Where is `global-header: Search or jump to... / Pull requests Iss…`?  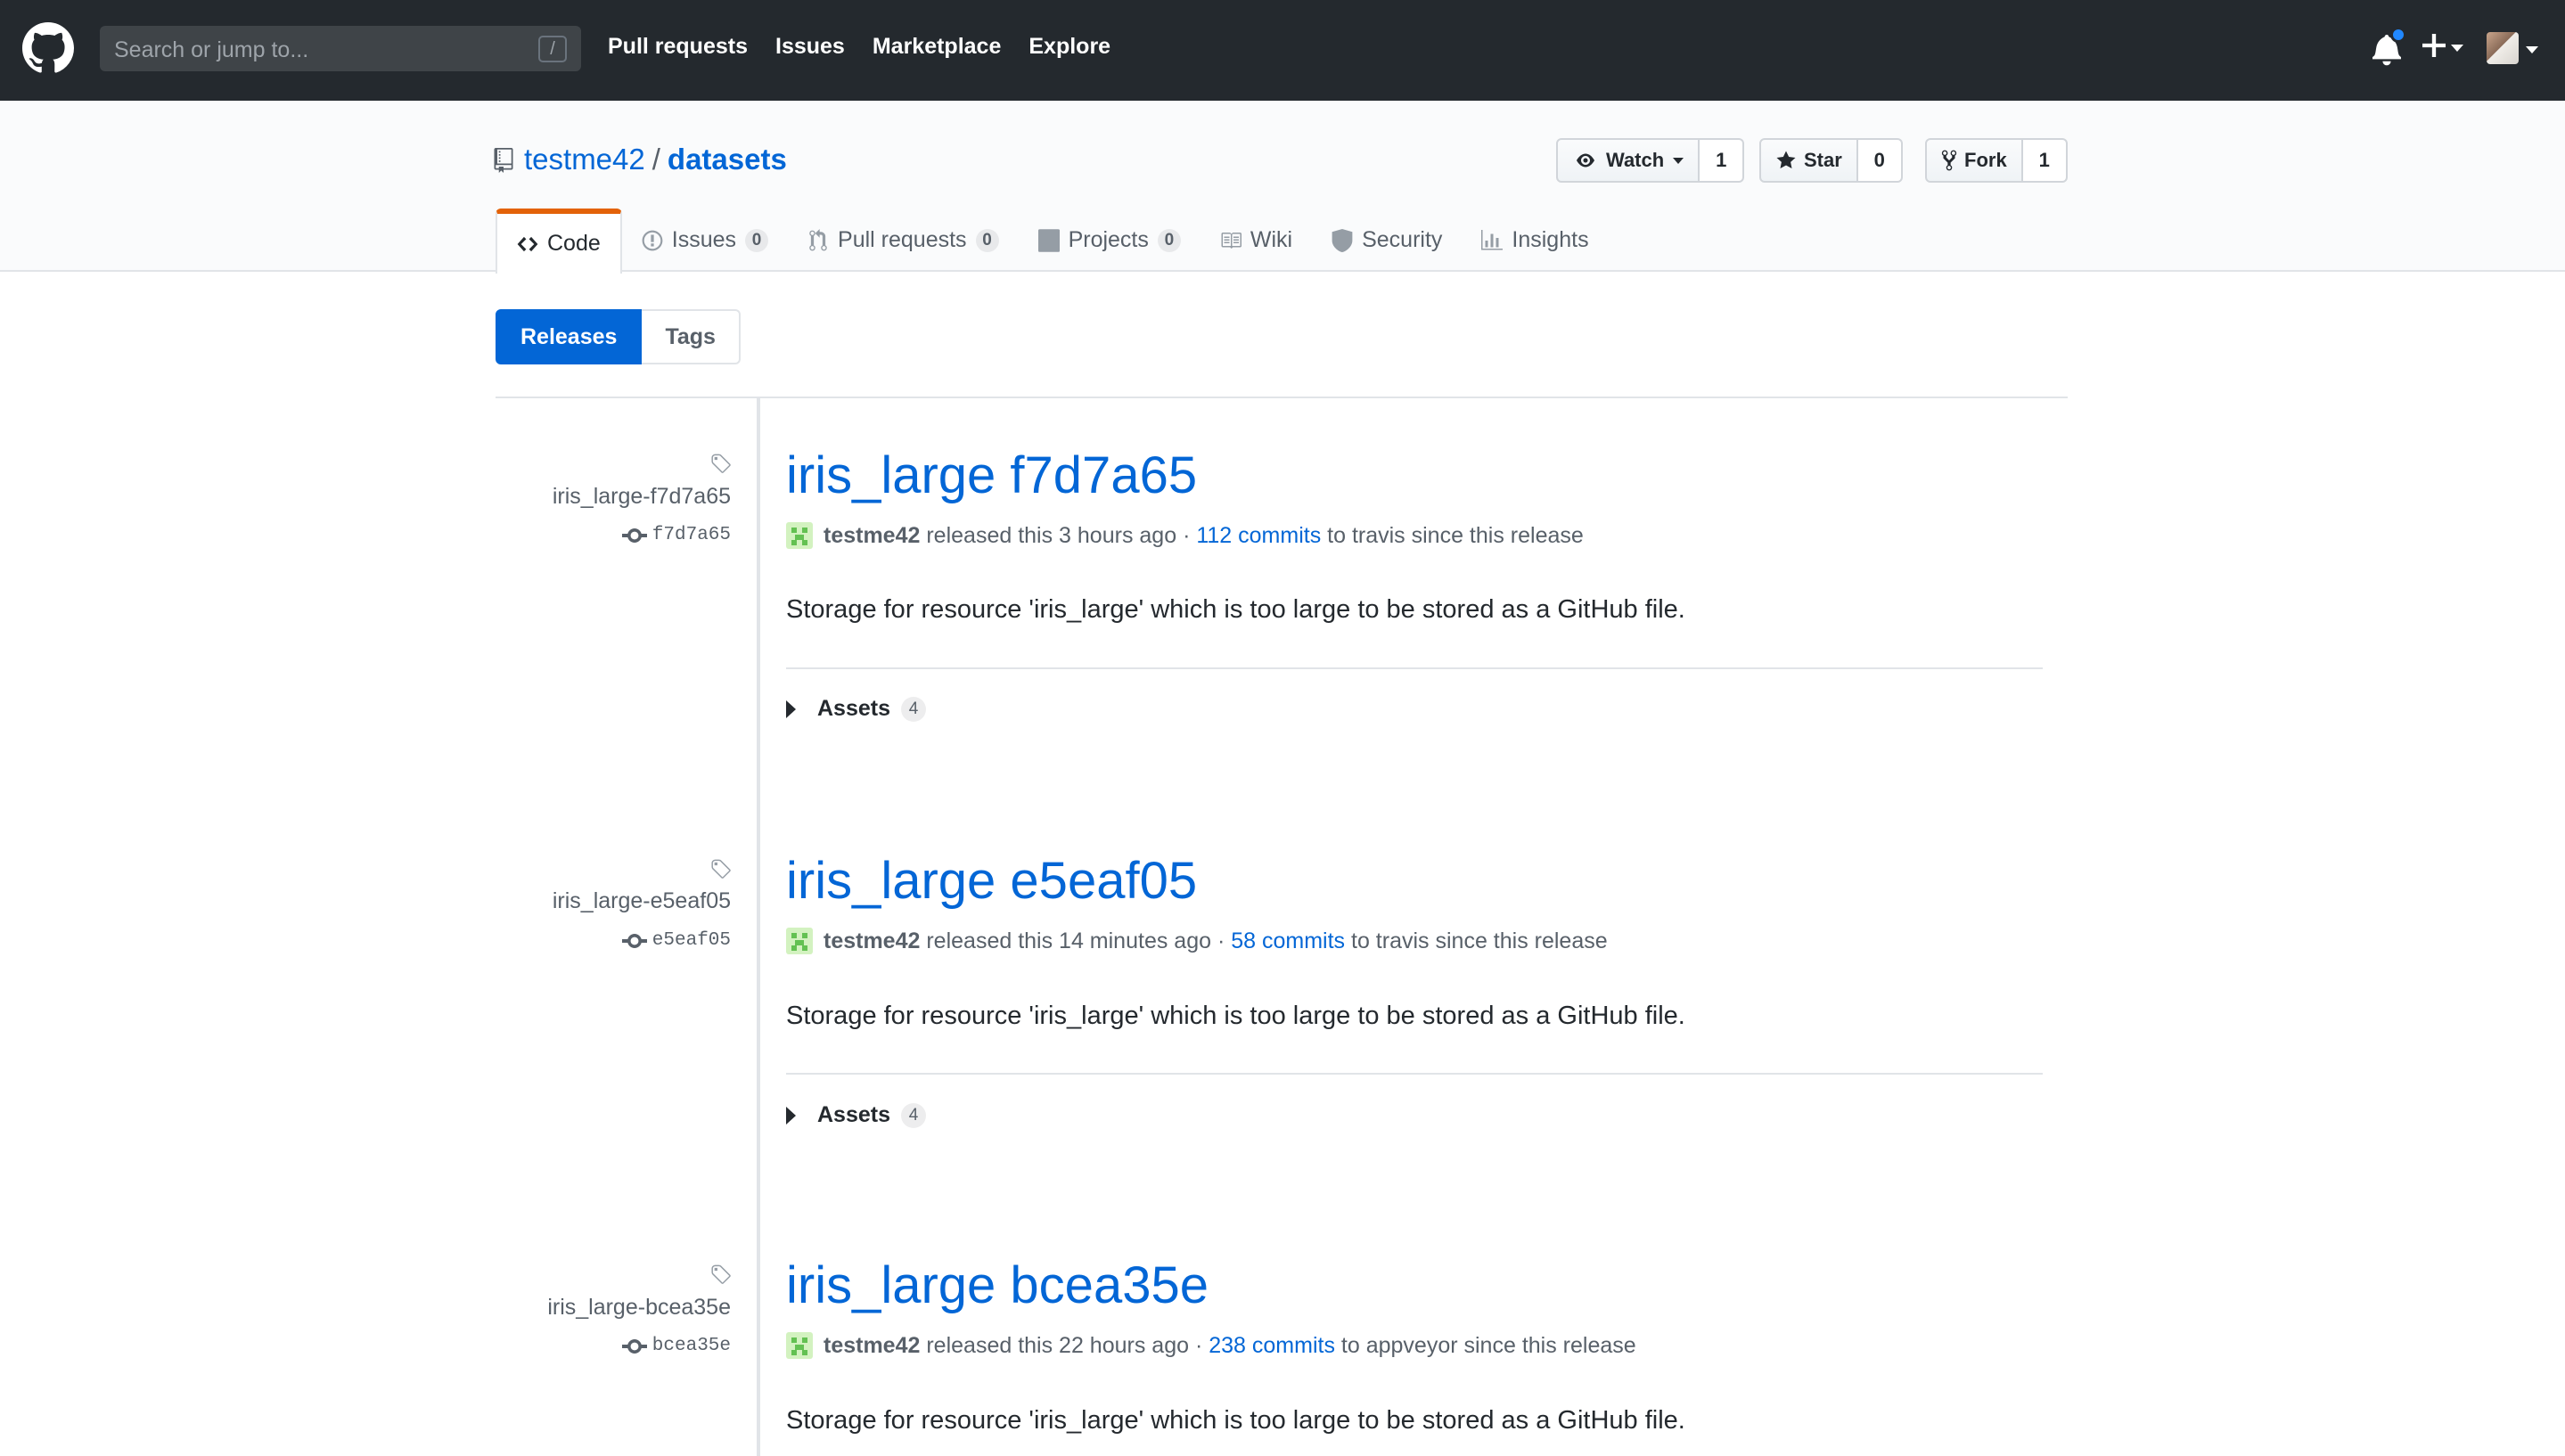
global-header: Search or jump to... / Pull requests Iss… is located at coordinates (1282, 50).